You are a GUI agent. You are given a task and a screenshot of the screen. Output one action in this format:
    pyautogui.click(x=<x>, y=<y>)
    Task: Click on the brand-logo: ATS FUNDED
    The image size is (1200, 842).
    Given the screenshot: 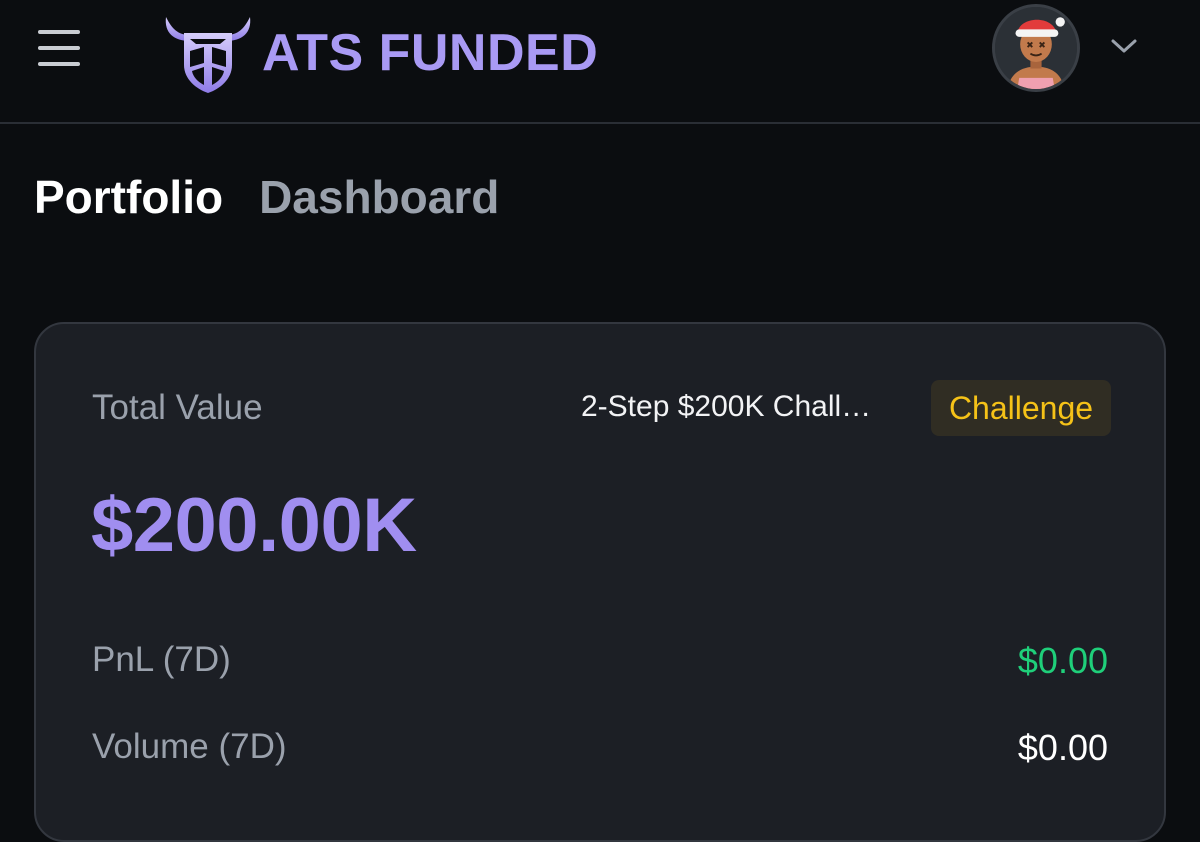 What is the action you would take?
    pyautogui.click(x=379, y=53)
    